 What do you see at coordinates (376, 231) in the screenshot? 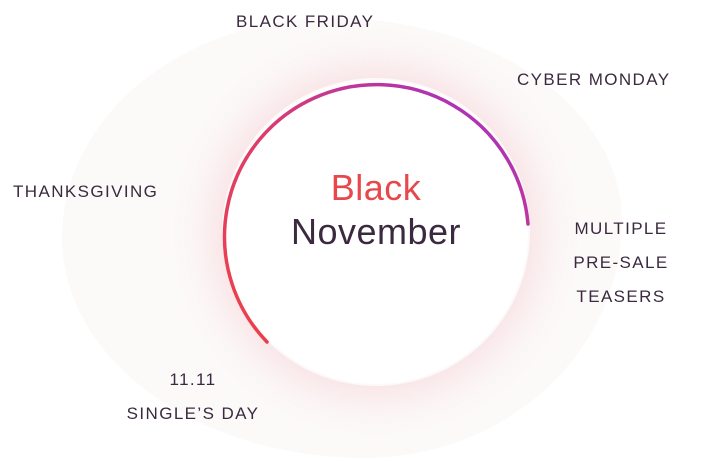
I see `center-title-november: November` at bounding box center [376, 231].